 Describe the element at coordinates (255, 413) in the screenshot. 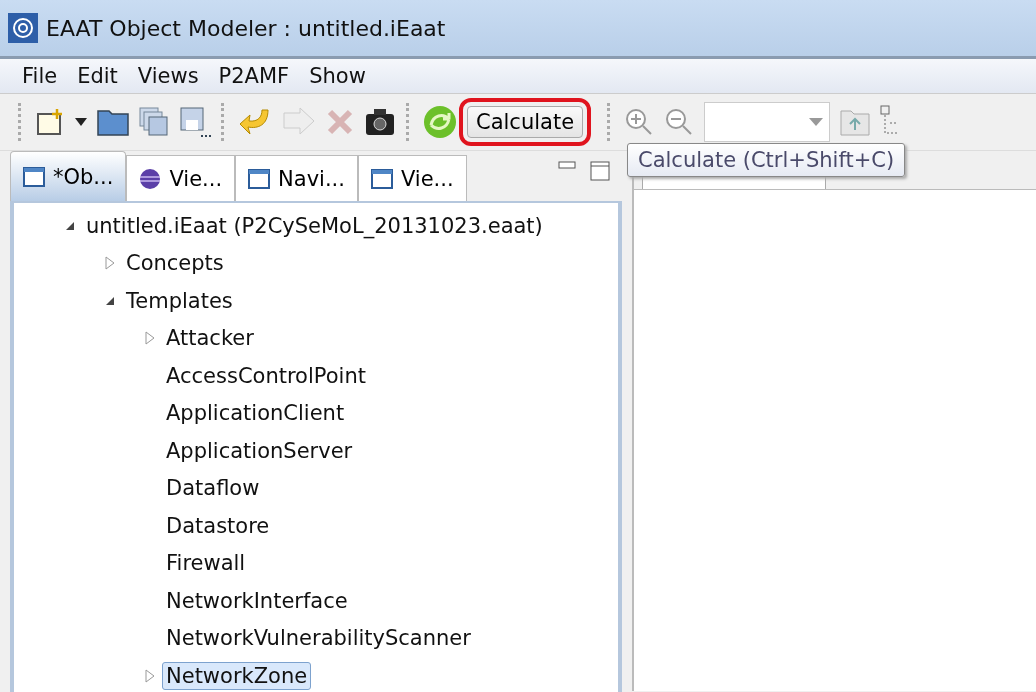

I see `tree-item: ApplicationClient` at that location.